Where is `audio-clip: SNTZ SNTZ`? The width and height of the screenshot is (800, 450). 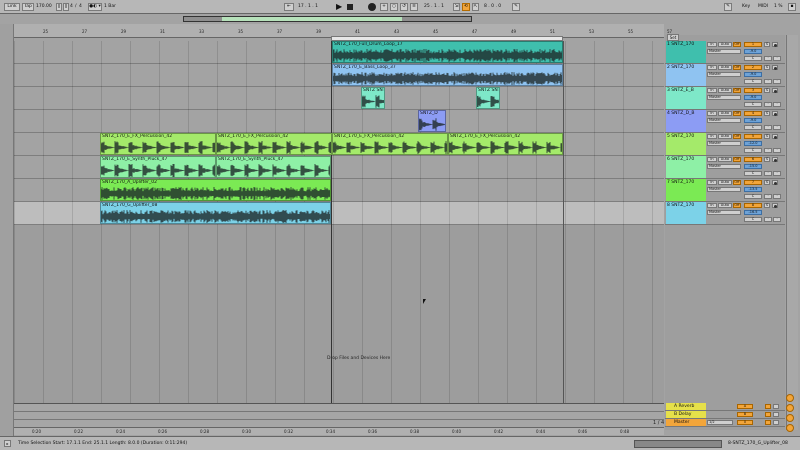
audio-clip: SNTZ SNTZ is located at coordinates (373, 98).